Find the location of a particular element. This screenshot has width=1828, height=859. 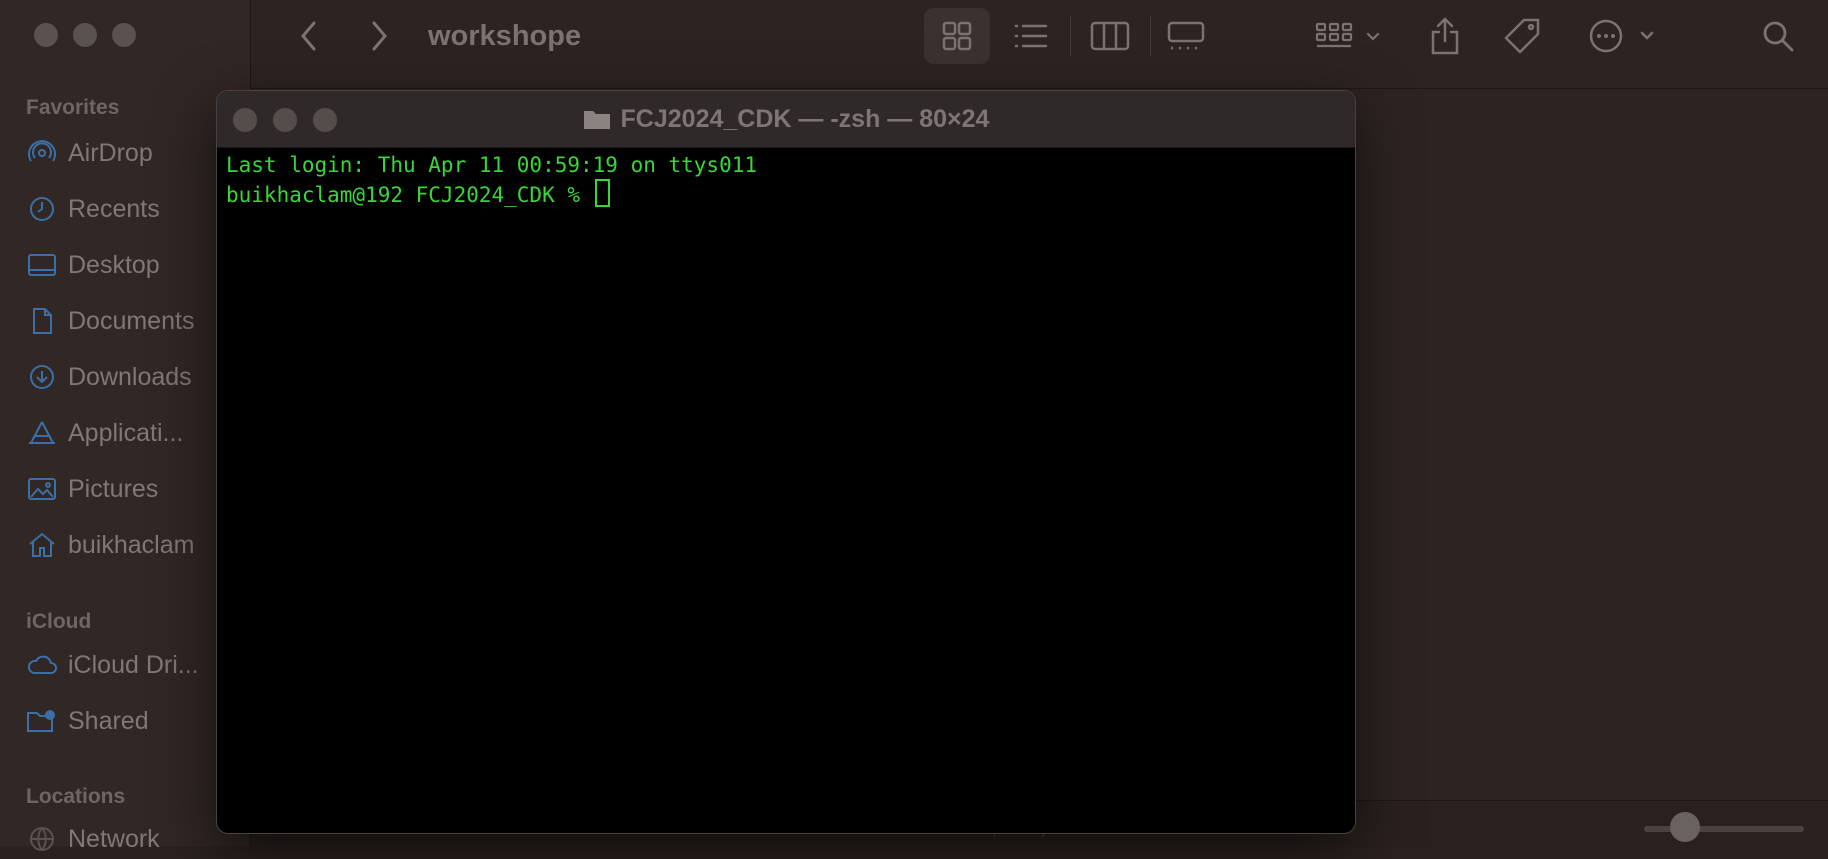

gallery-view-button is located at coordinates (1186, 36).